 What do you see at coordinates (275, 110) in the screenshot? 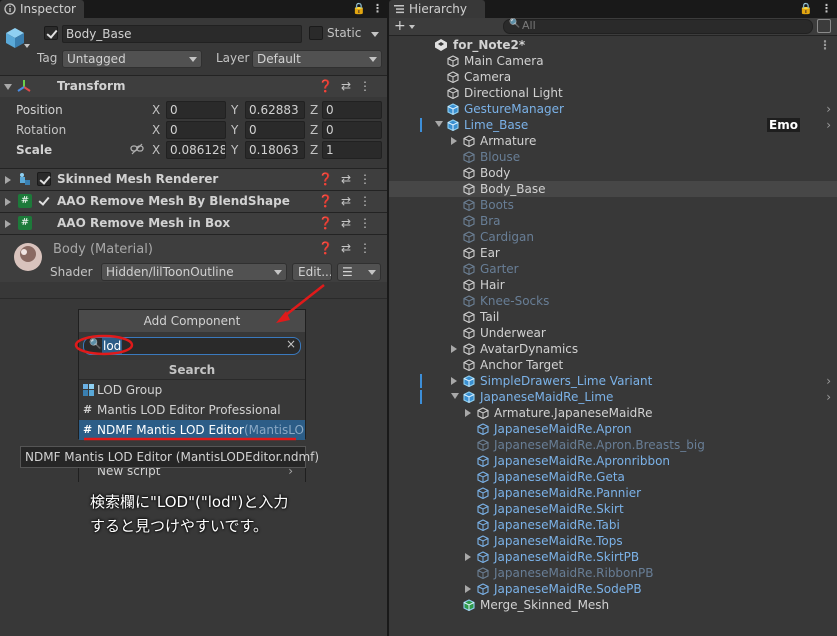
I see `position-y-field: 0.62883` at bounding box center [275, 110].